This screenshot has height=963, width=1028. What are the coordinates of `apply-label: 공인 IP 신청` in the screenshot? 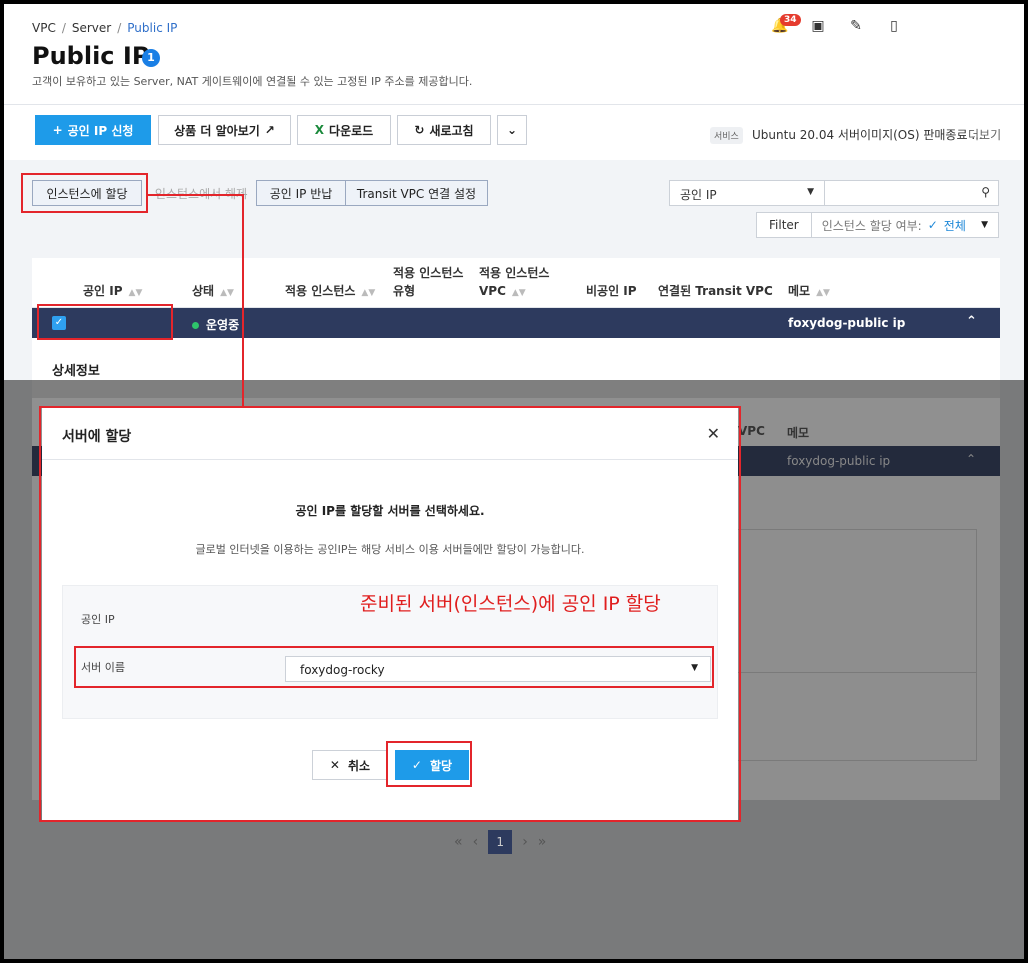 It's located at (100, 130).